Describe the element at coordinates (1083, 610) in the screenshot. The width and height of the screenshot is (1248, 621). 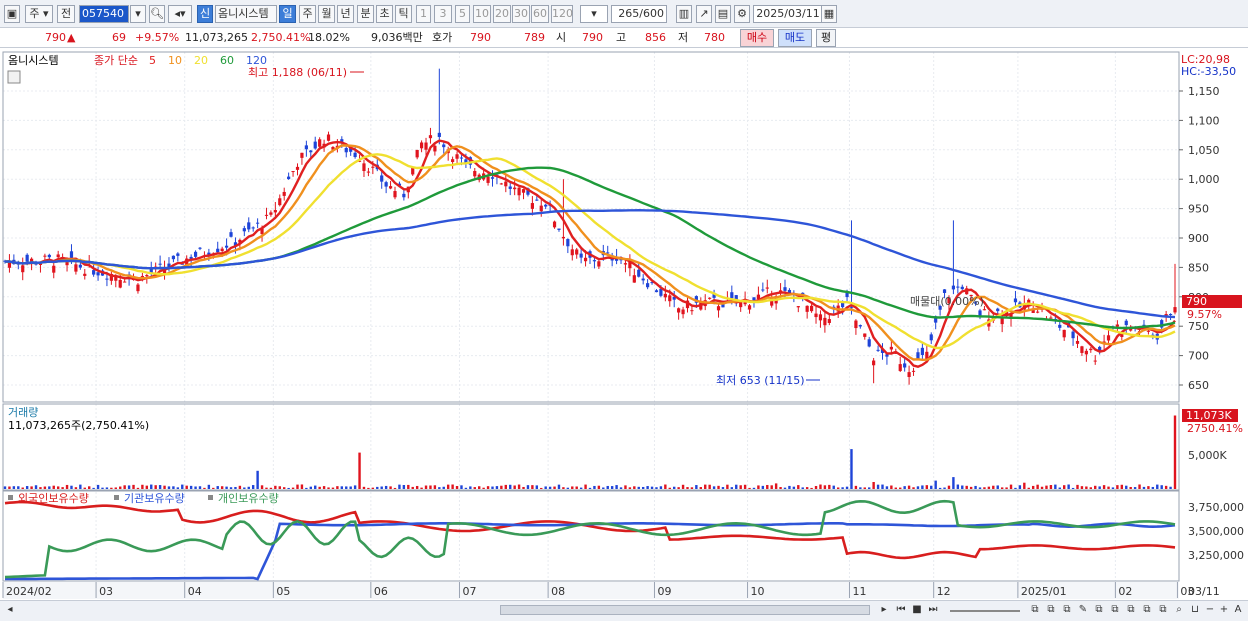
I see `draw-icon: ✎` at that location.